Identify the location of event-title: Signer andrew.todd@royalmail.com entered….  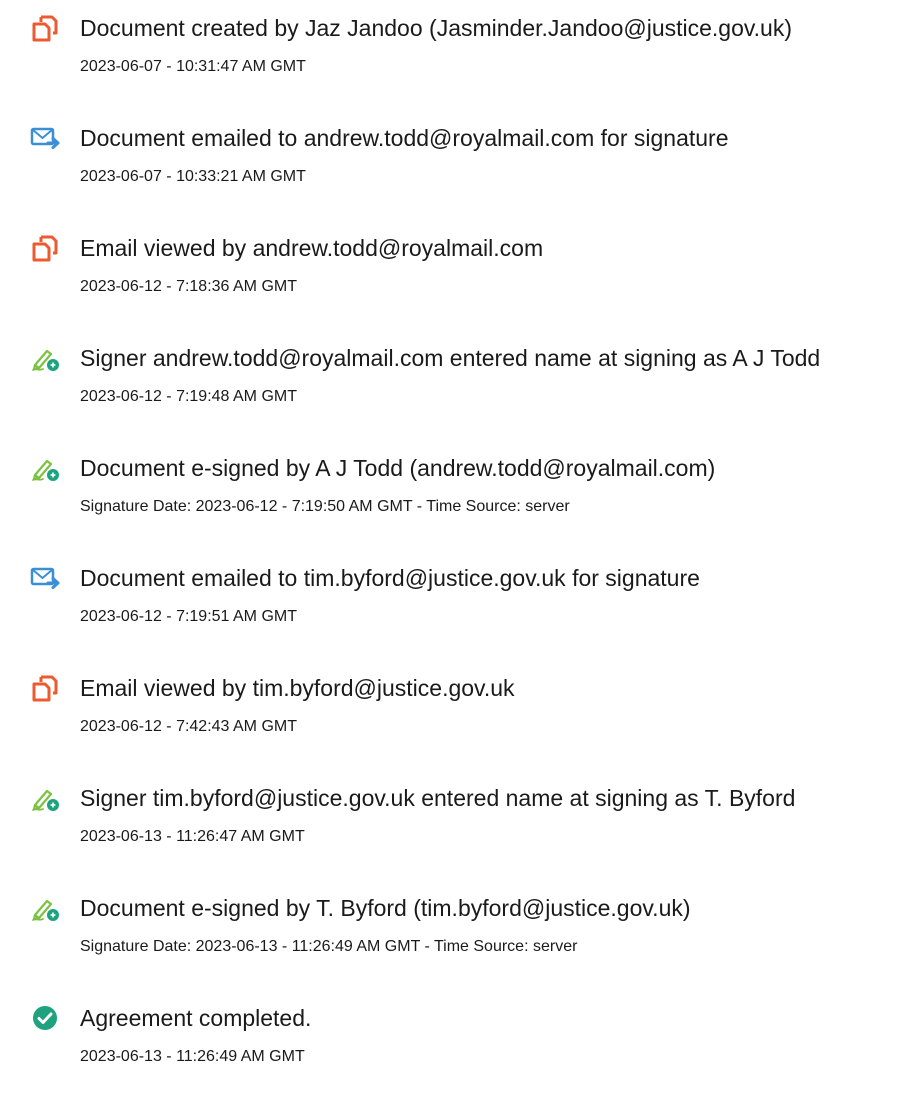
(450, 358).